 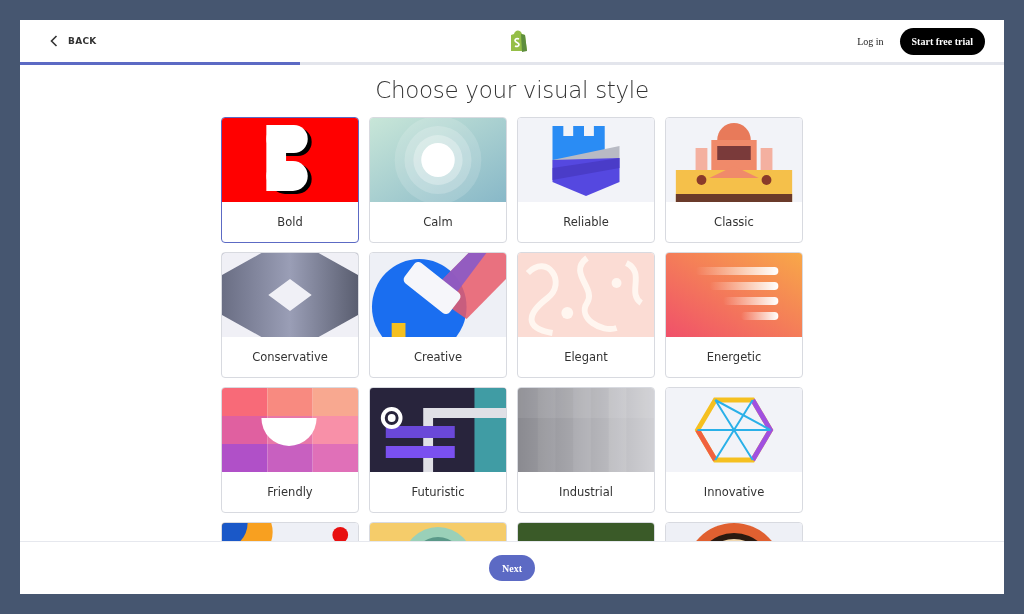 I want to click on style-label: Reliable, so click(x=586, y=222).